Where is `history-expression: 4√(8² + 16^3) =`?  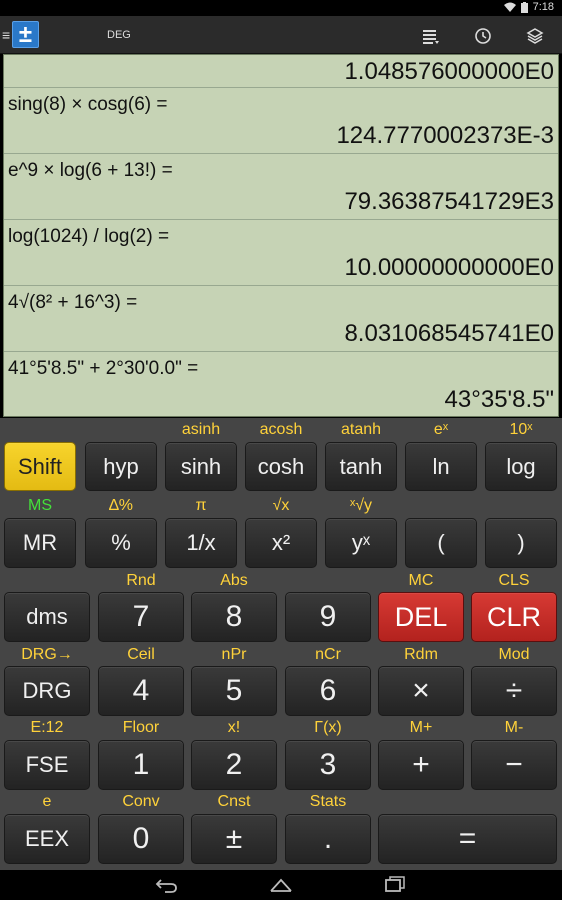
history-expression: 4√(8² + 16^3) = is located at coordinates (73, 302).